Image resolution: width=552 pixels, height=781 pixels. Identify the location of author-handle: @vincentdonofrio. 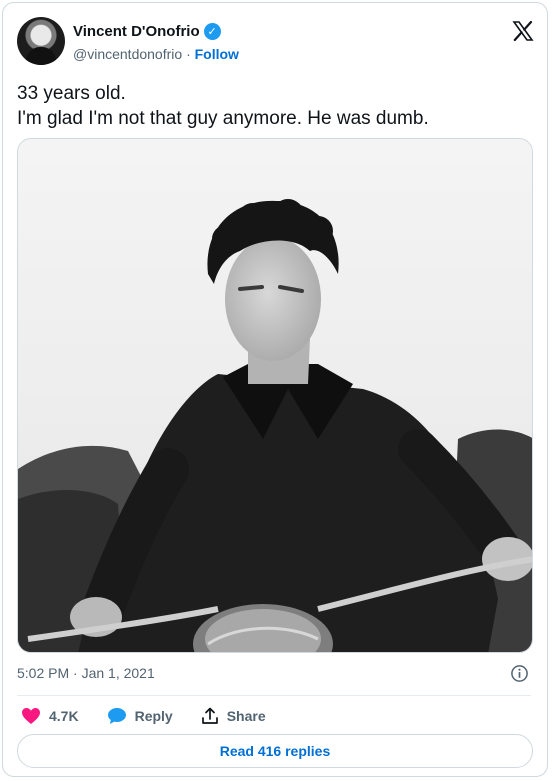
(127, 54).